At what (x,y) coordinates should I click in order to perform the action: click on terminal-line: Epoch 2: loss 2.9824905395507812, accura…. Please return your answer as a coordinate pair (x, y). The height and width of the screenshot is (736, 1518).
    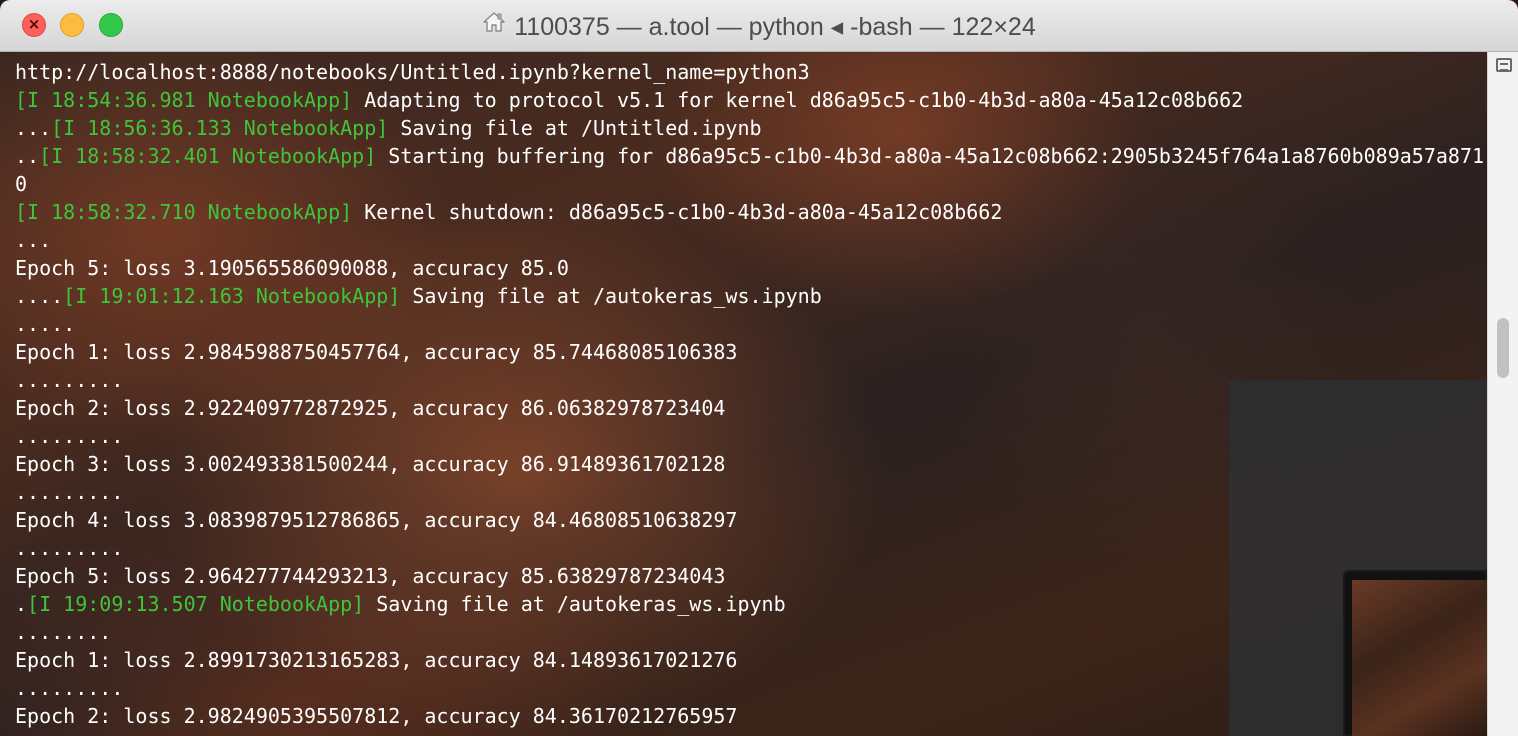
    Looking at the image, I should click on (750, 716).